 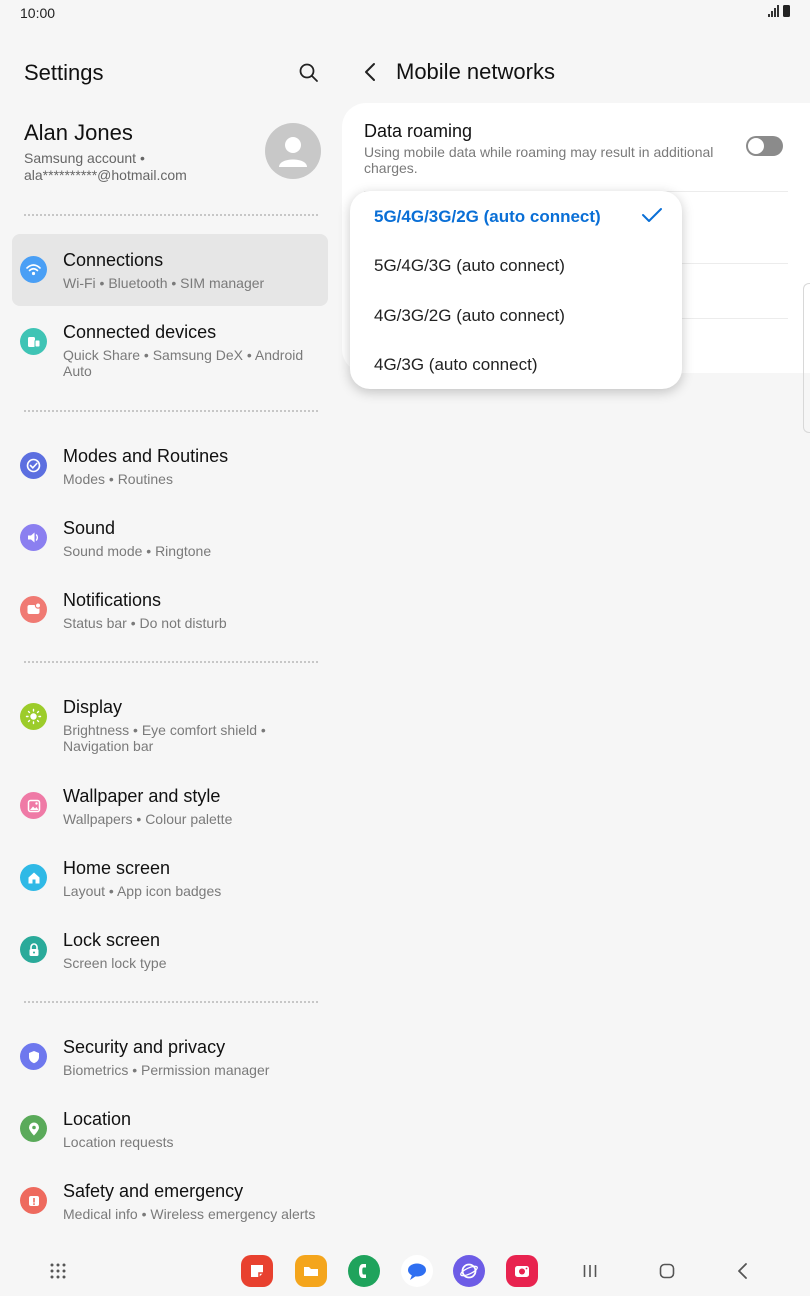 What do you see at coordinates (311, 1271) in the screenshot?
I see `my-files-app-icon` at bounding box center [311, 1271].